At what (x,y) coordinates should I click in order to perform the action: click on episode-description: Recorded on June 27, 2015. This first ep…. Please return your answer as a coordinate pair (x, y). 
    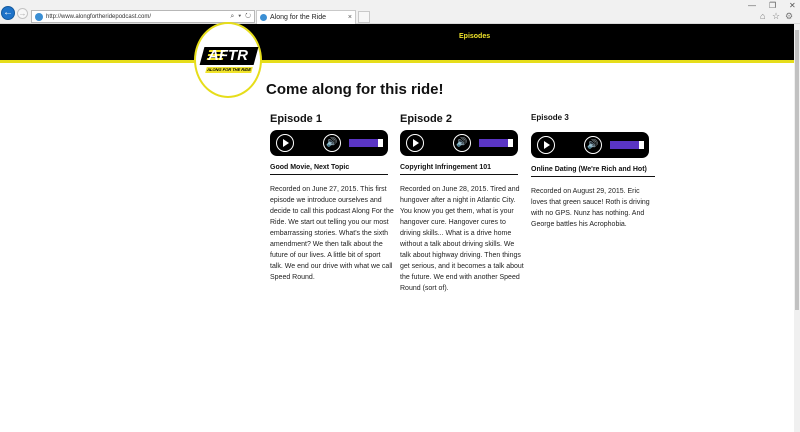
    Looking at the image, I should click on (332, 233).